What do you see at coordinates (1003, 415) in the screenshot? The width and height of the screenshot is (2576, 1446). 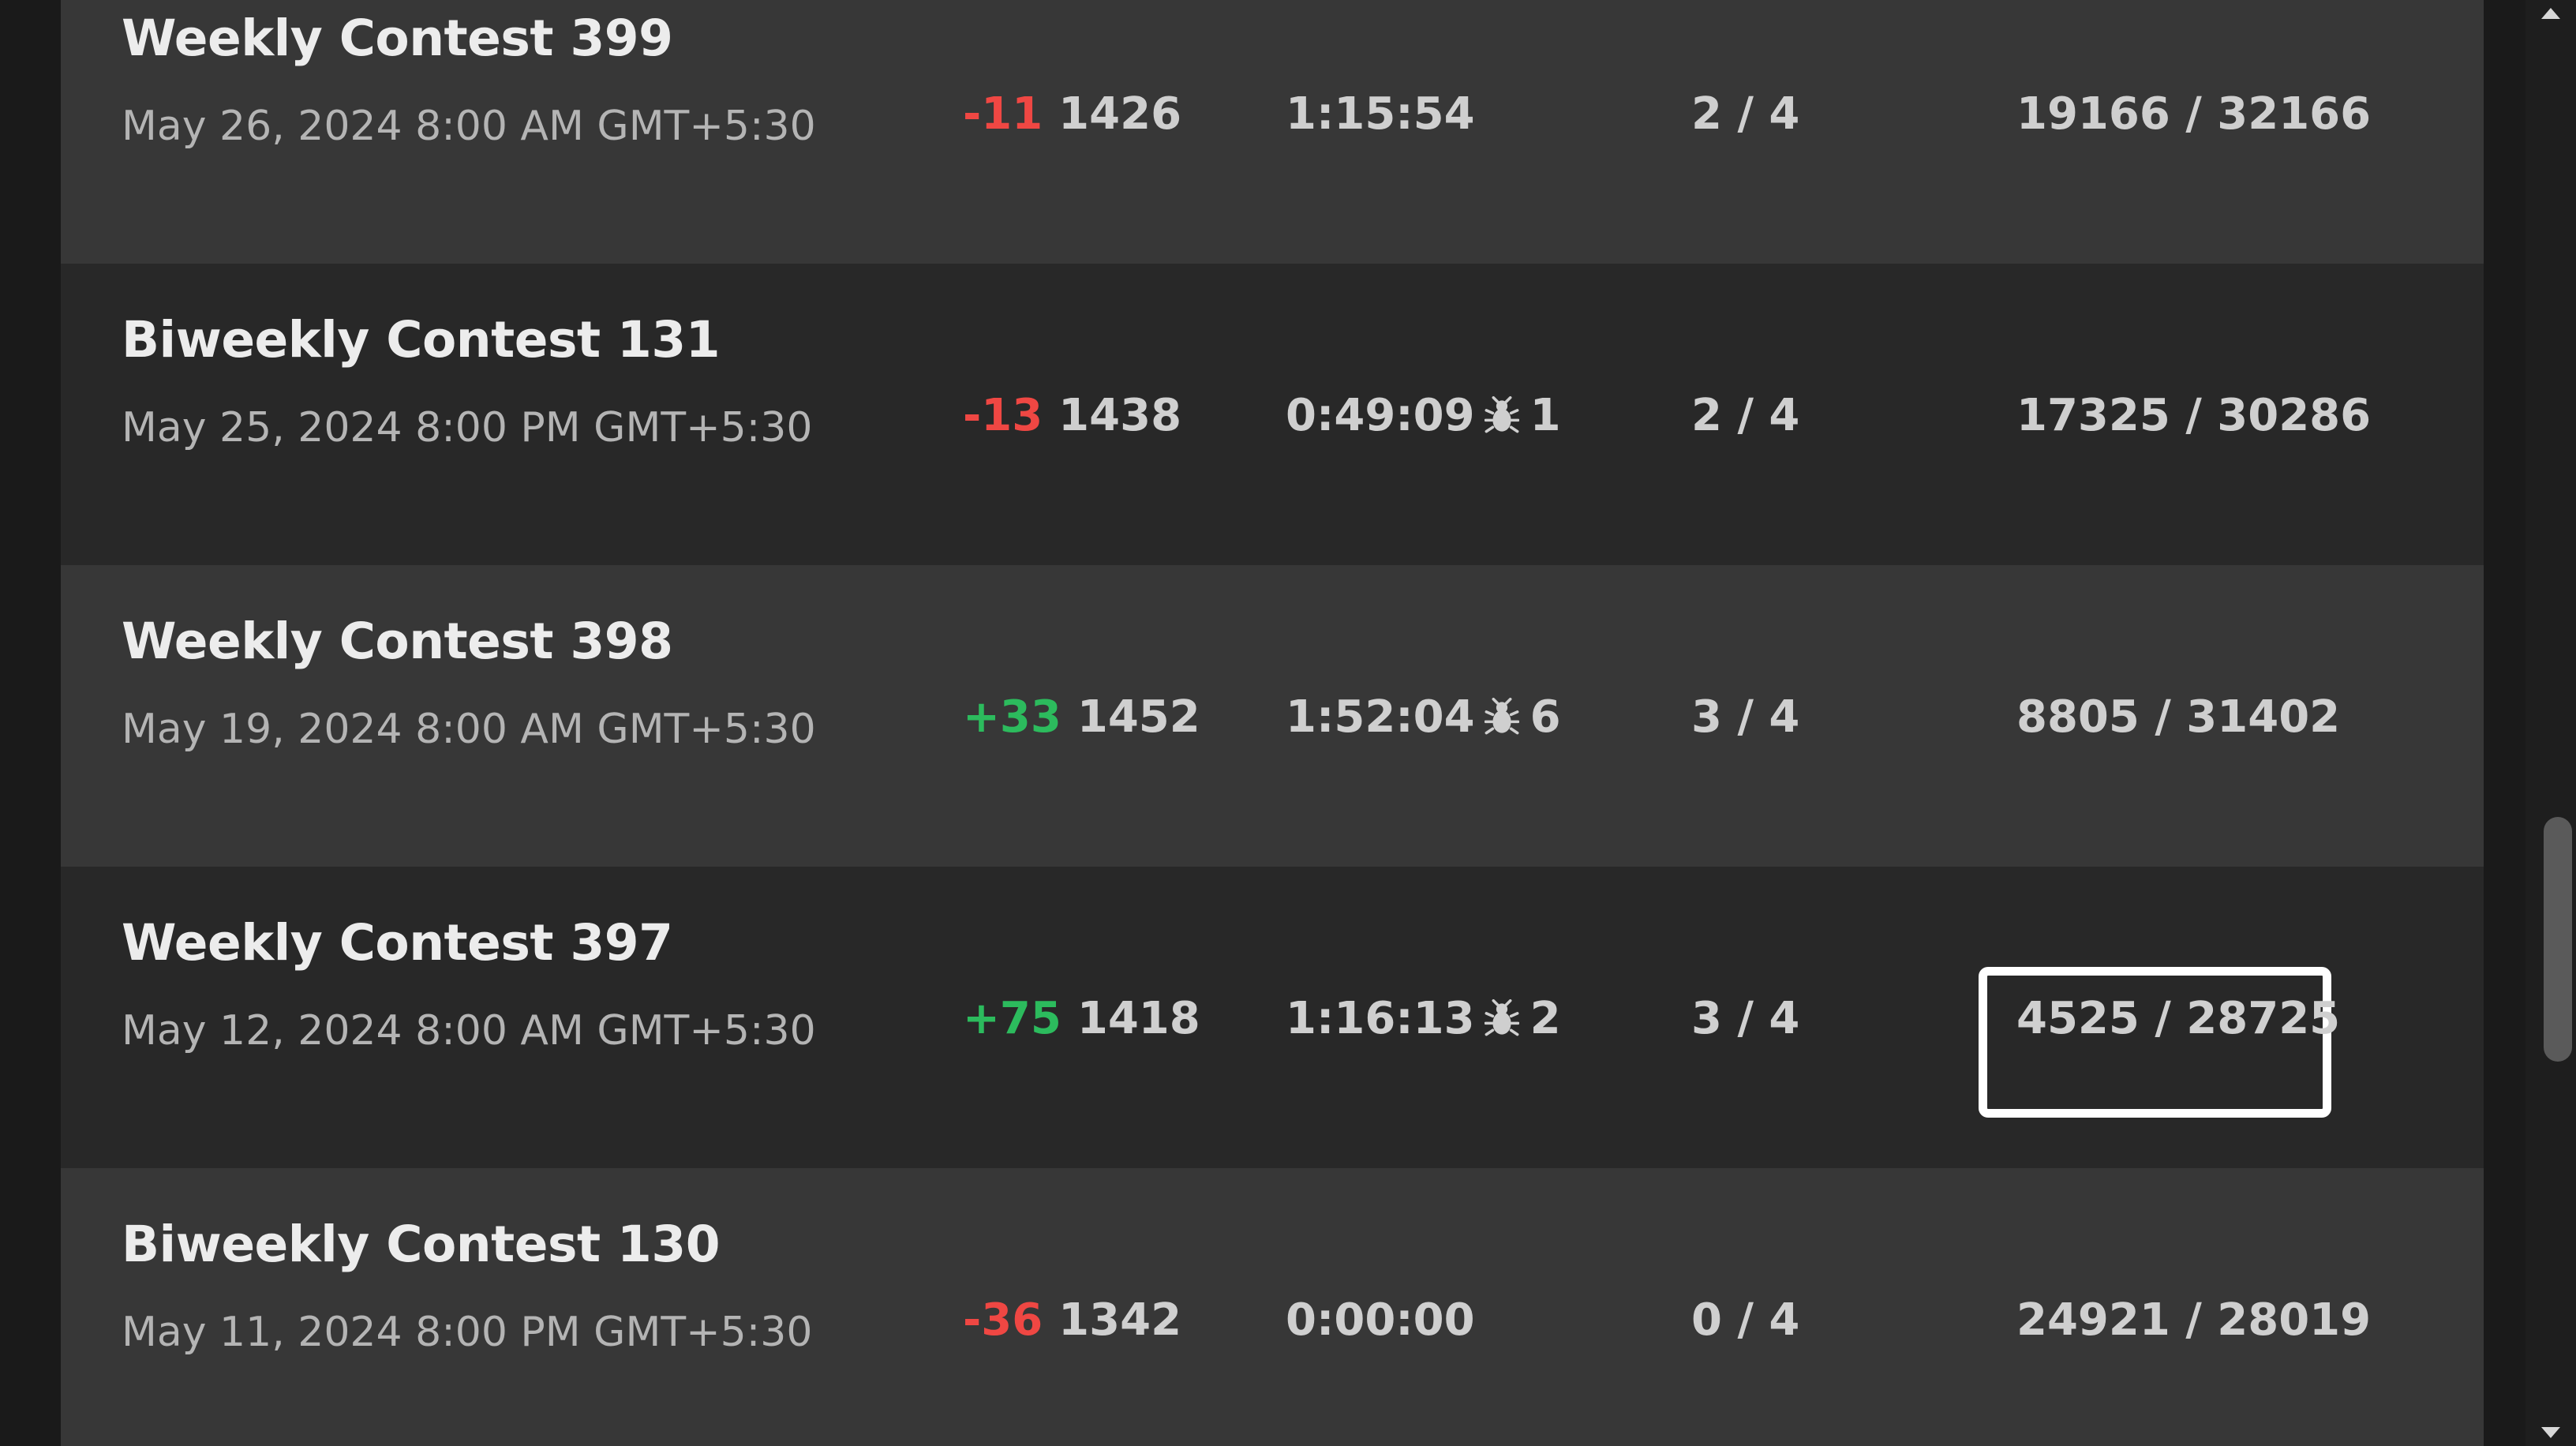 I see `rating-delta: -13` at bounding box center [1003, 415].